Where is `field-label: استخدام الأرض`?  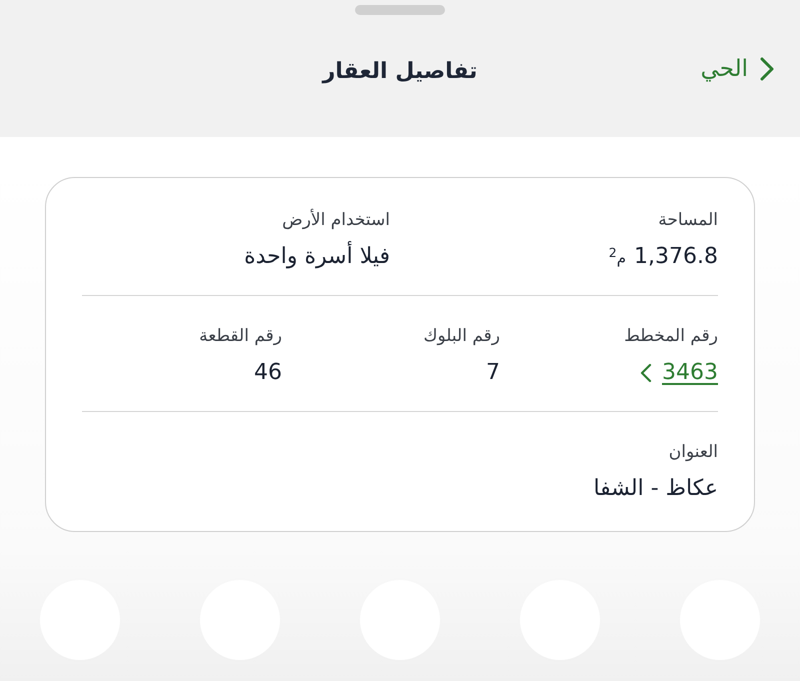
field-label: استخدام الأرض is located at coordinates (336, 220).